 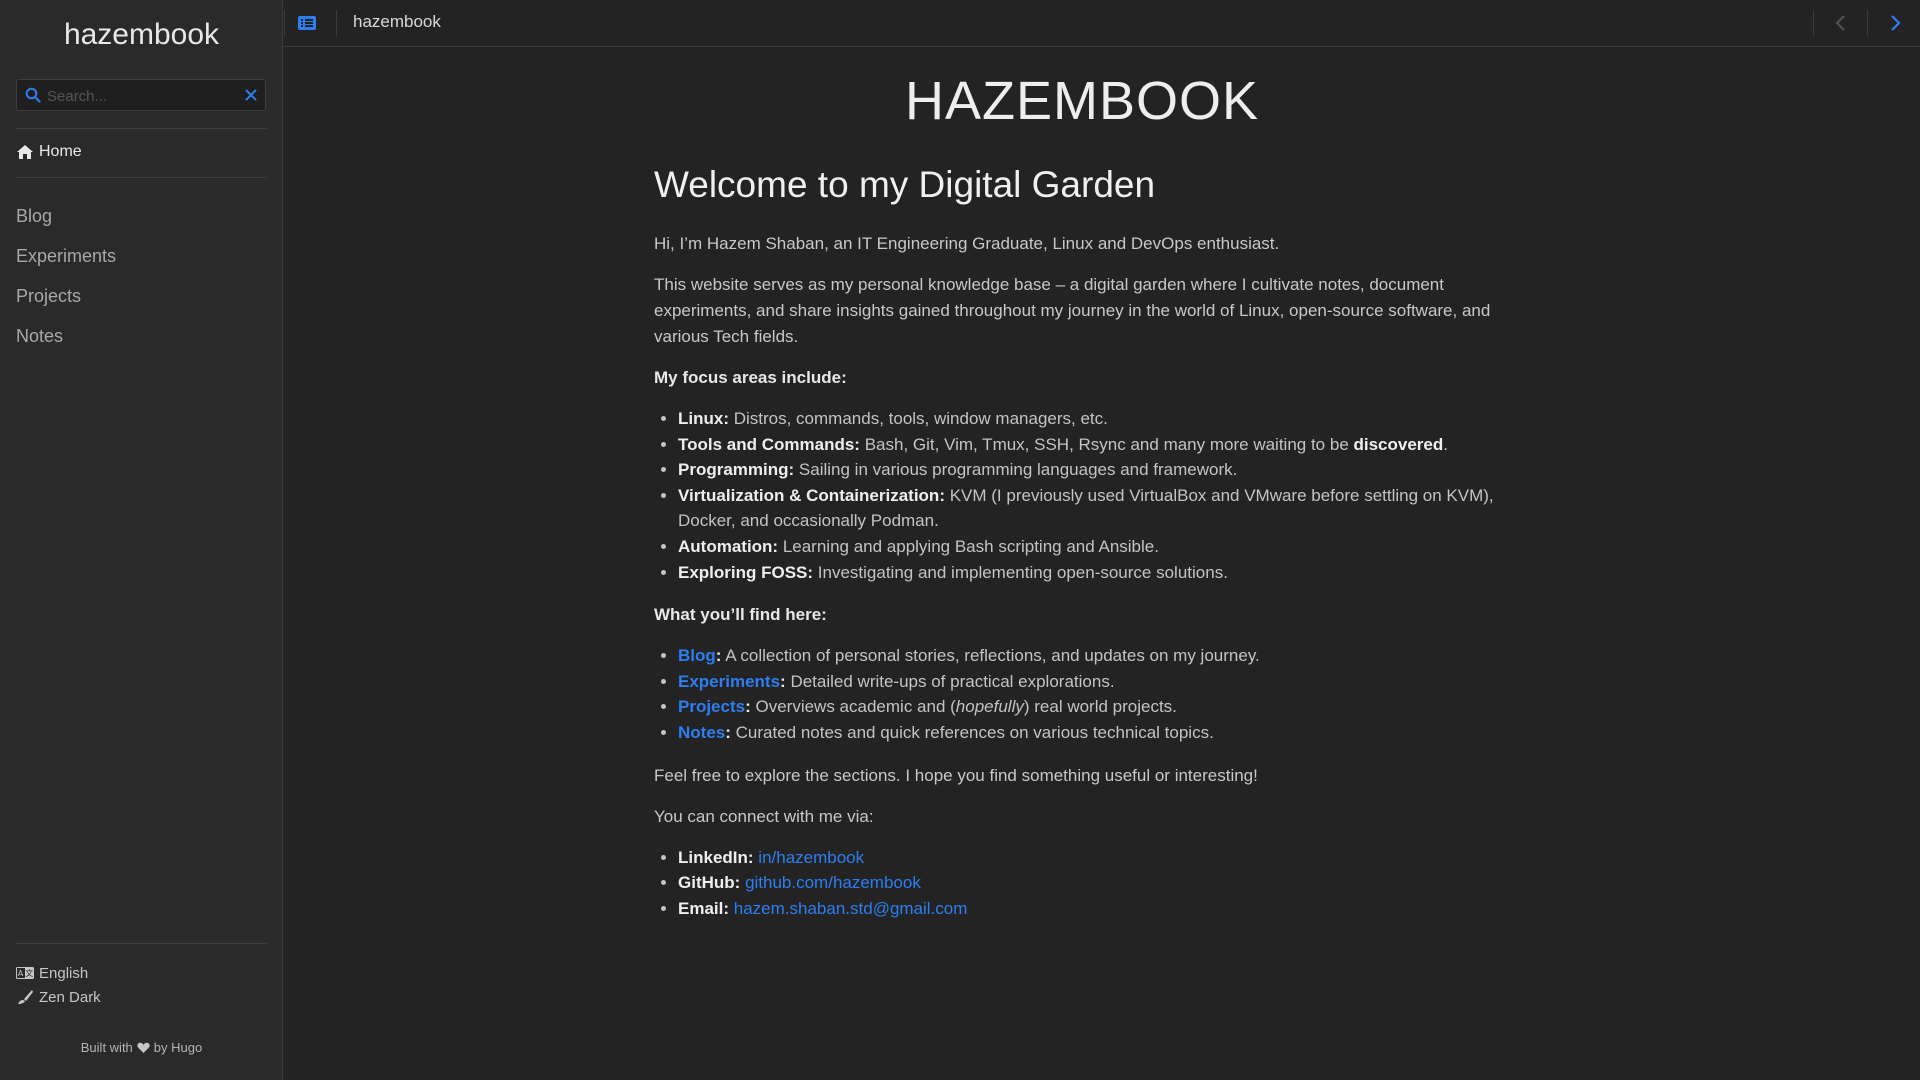 I want to click on site-title: hazembook, so click(x=141, y=35).